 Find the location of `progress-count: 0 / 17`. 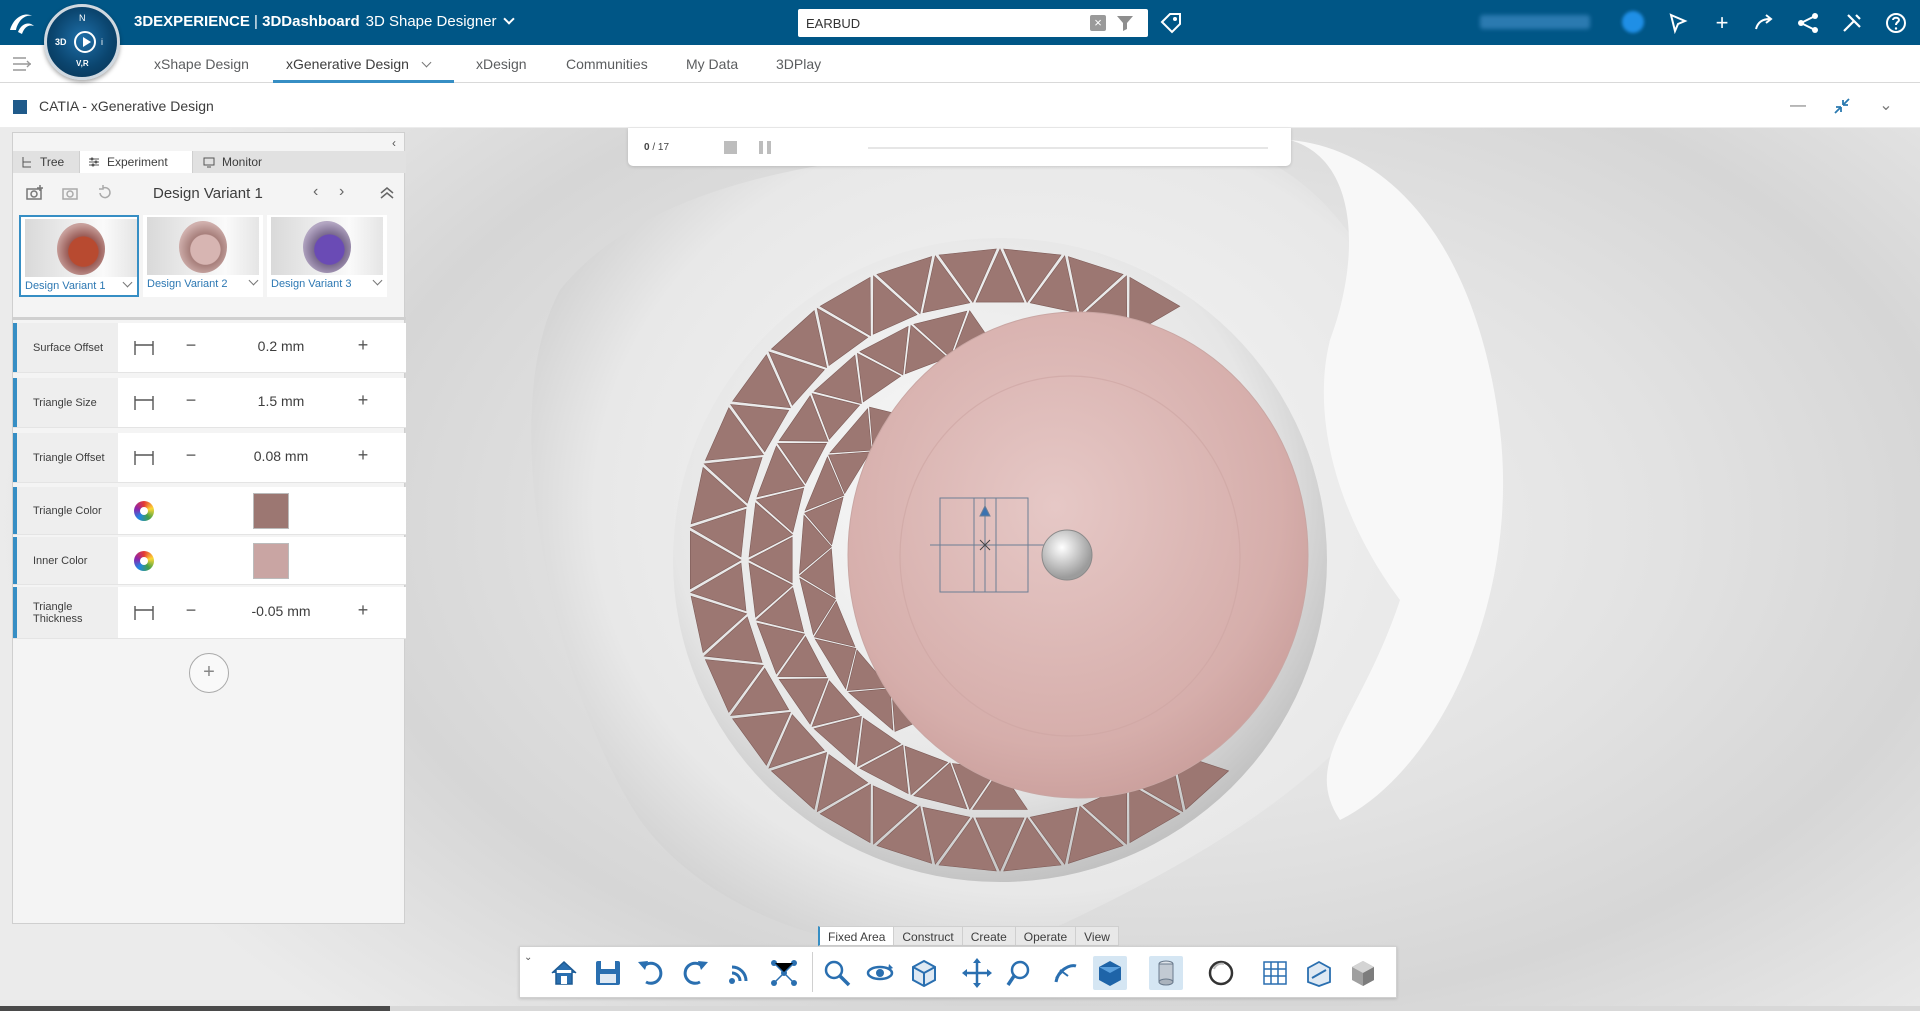

progress-count: 0 / 17 is located at coordinates (657, 147).